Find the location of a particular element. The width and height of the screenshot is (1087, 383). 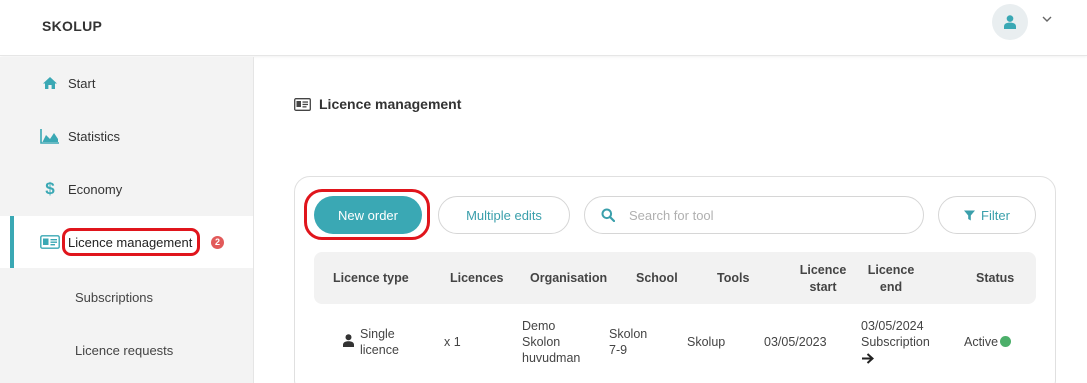

user-avatar is located at coordinates (1010, 22).